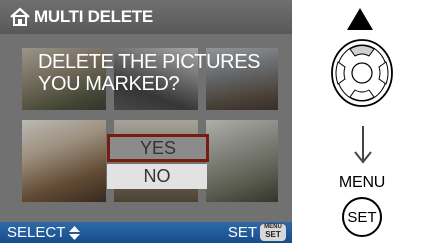  I want to click on select-hint: SELECT, so click(44, 232).